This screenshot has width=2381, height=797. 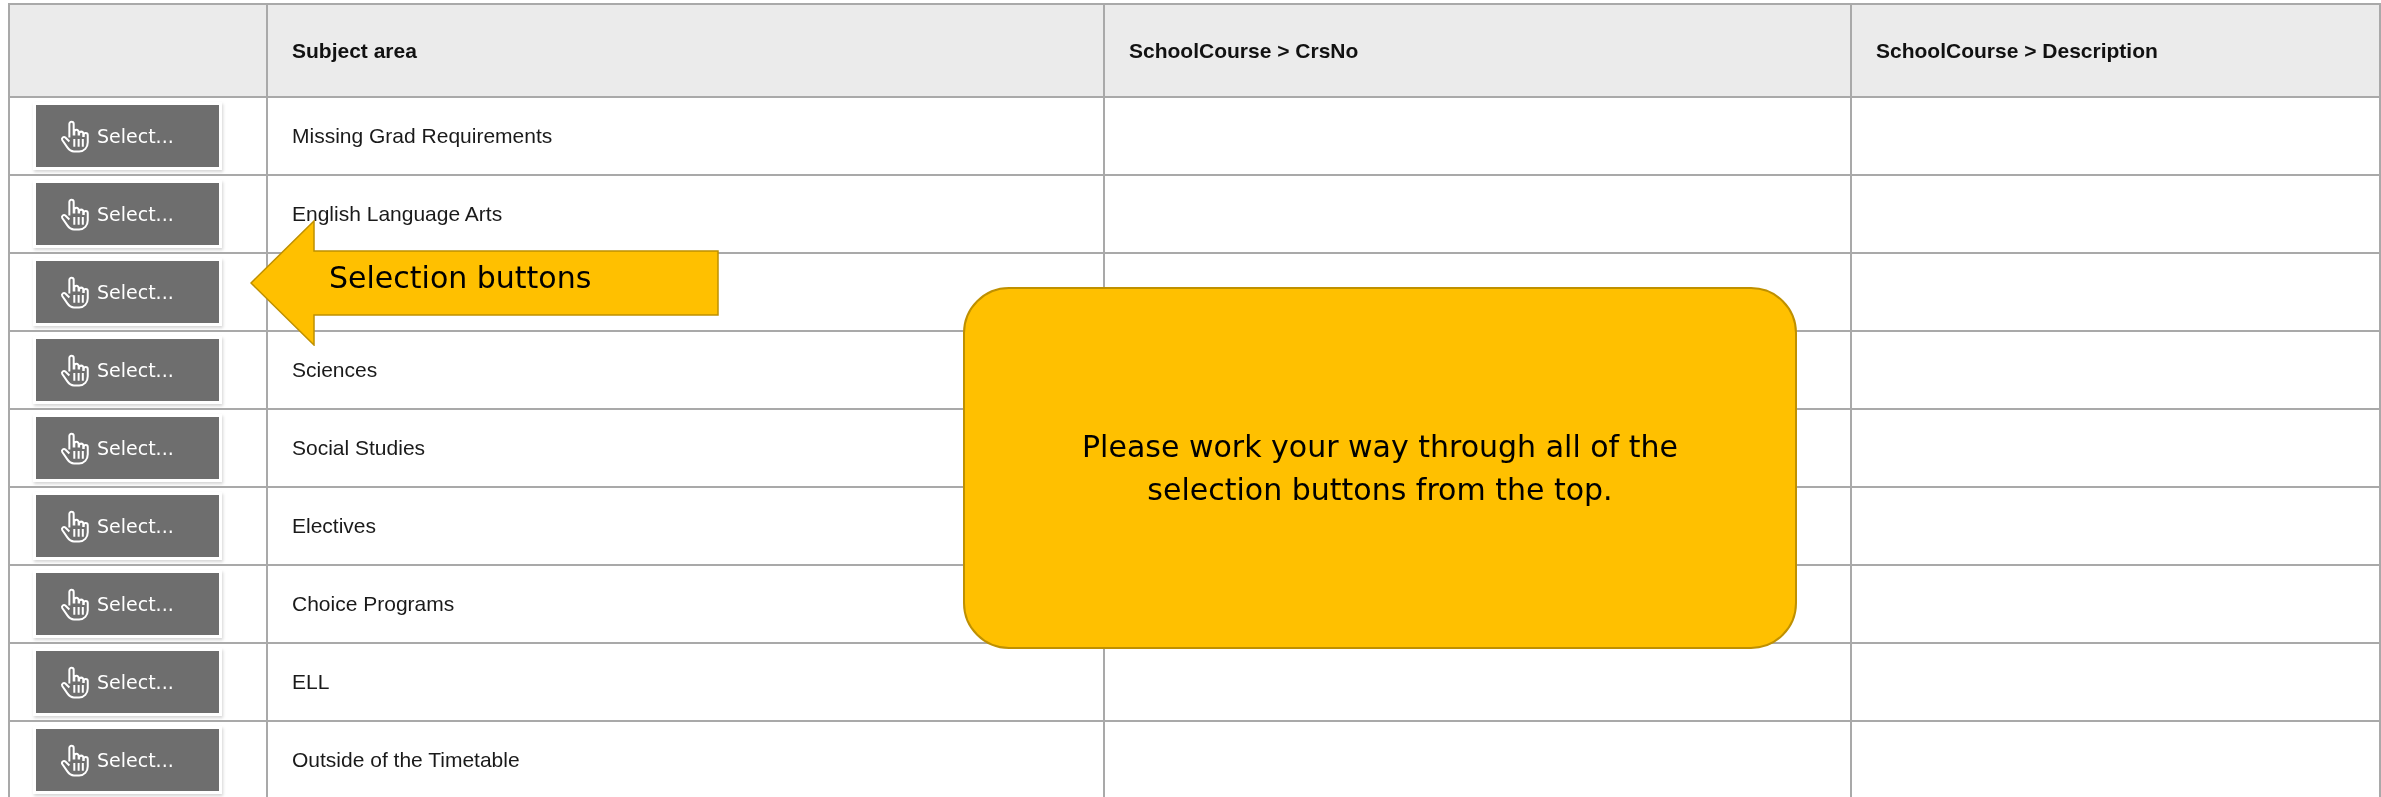 I want to click on subject-cell: Electives, so click(x=334, y=525).